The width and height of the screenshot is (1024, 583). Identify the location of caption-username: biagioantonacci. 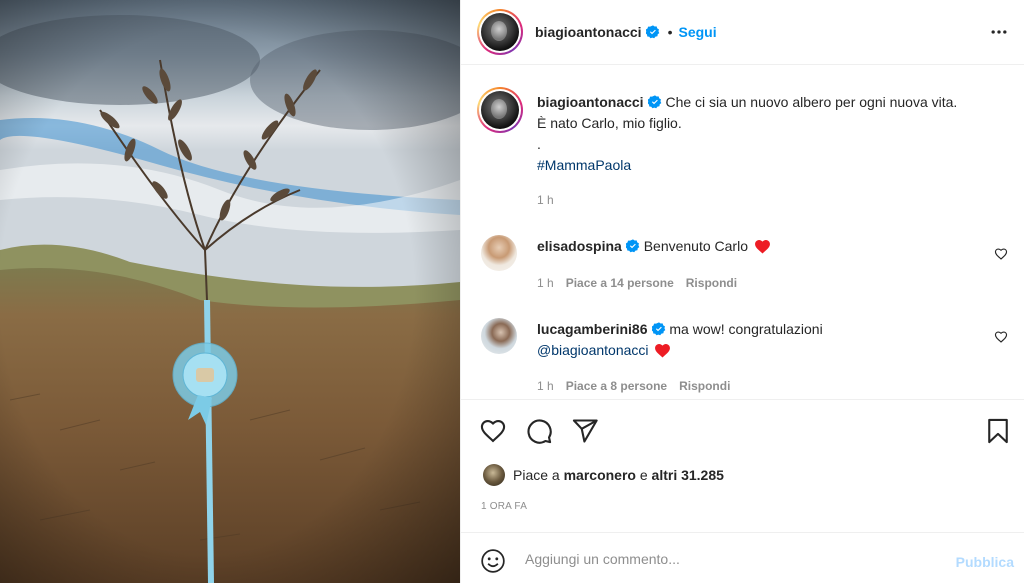
(590, 102).